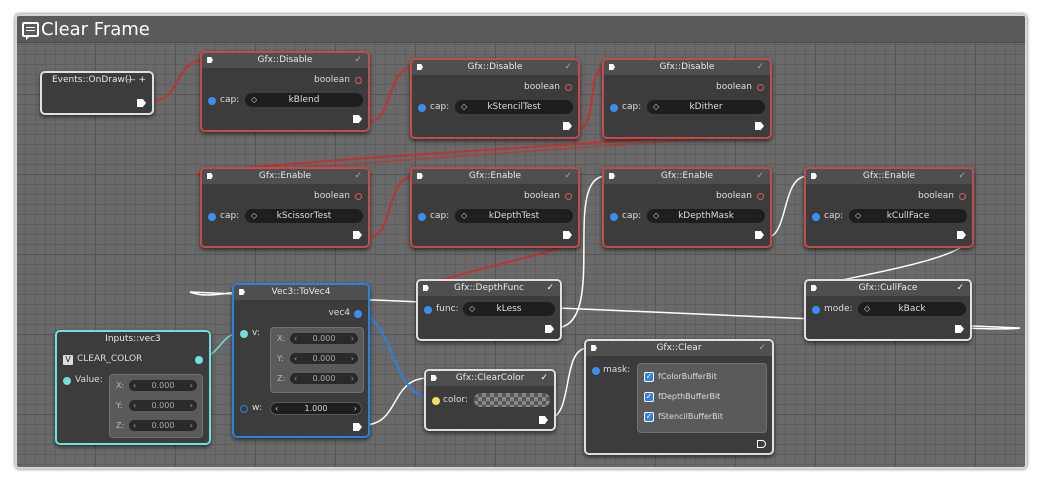 The height and width of the screenshot is (483, 1039). I want to click on variable-badge: V, so click(68, 360).